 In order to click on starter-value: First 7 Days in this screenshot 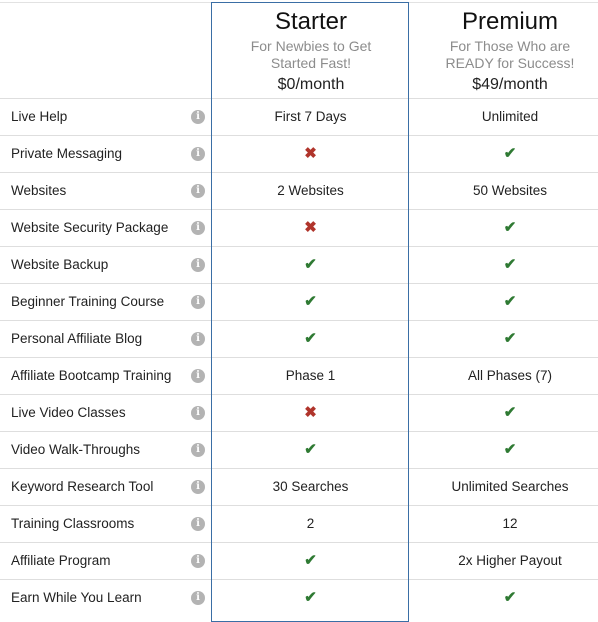, I will do `click(310, 116)`.